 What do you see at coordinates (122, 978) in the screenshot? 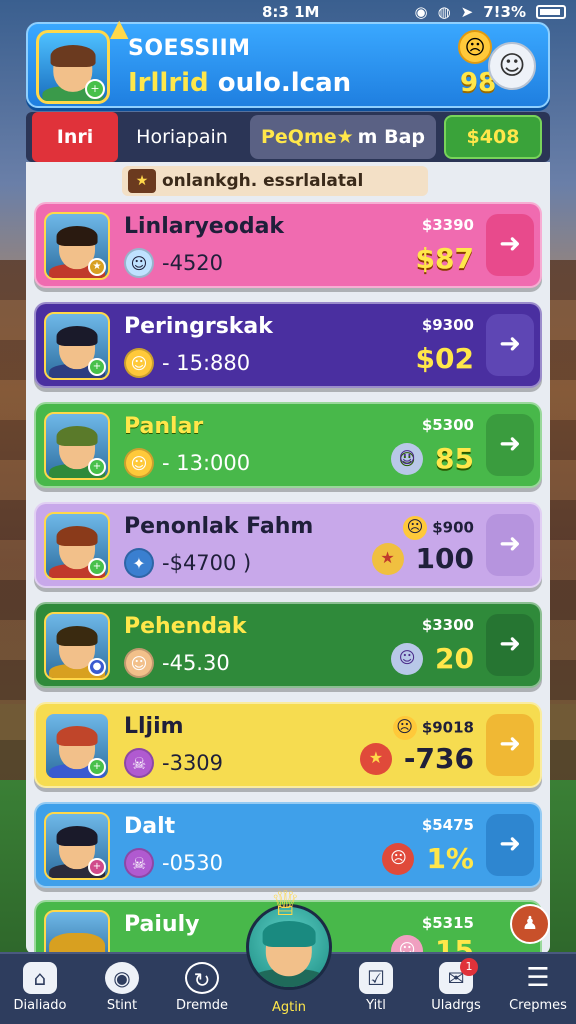
I see `helmet-icon: ◉` at bounding box center [122, 978].